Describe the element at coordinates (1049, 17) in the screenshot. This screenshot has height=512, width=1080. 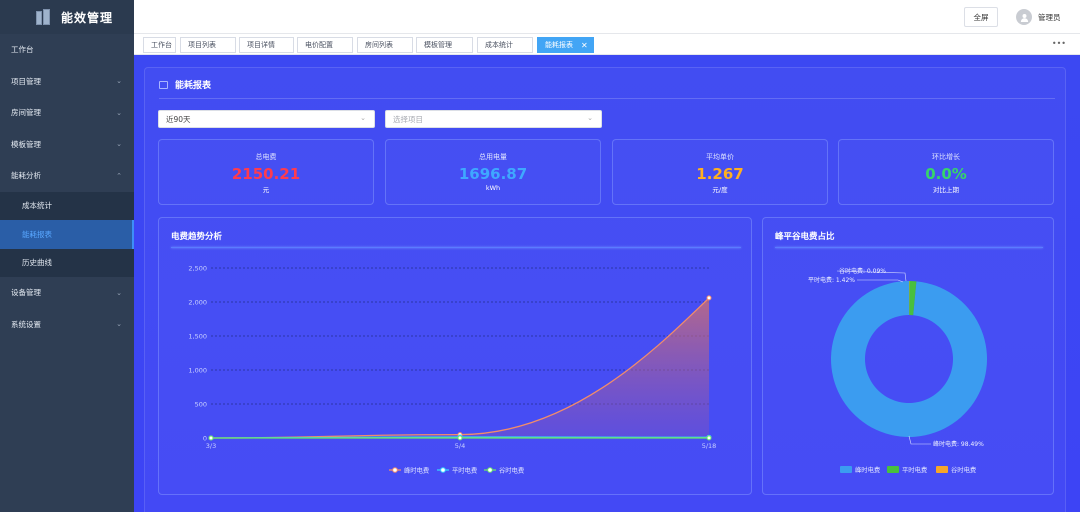
I see `username: 管理员` at that location.